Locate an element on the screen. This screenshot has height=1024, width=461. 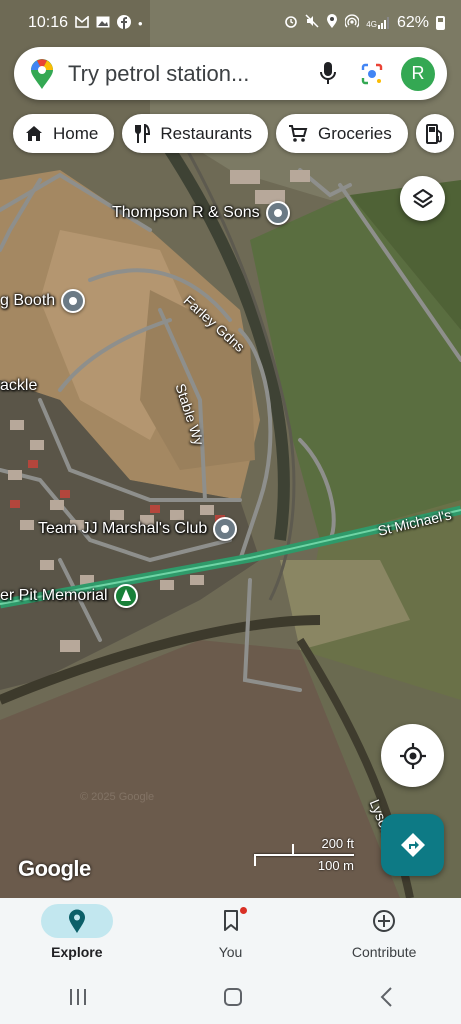
fuel-icon is located at coordinates (433, 133).